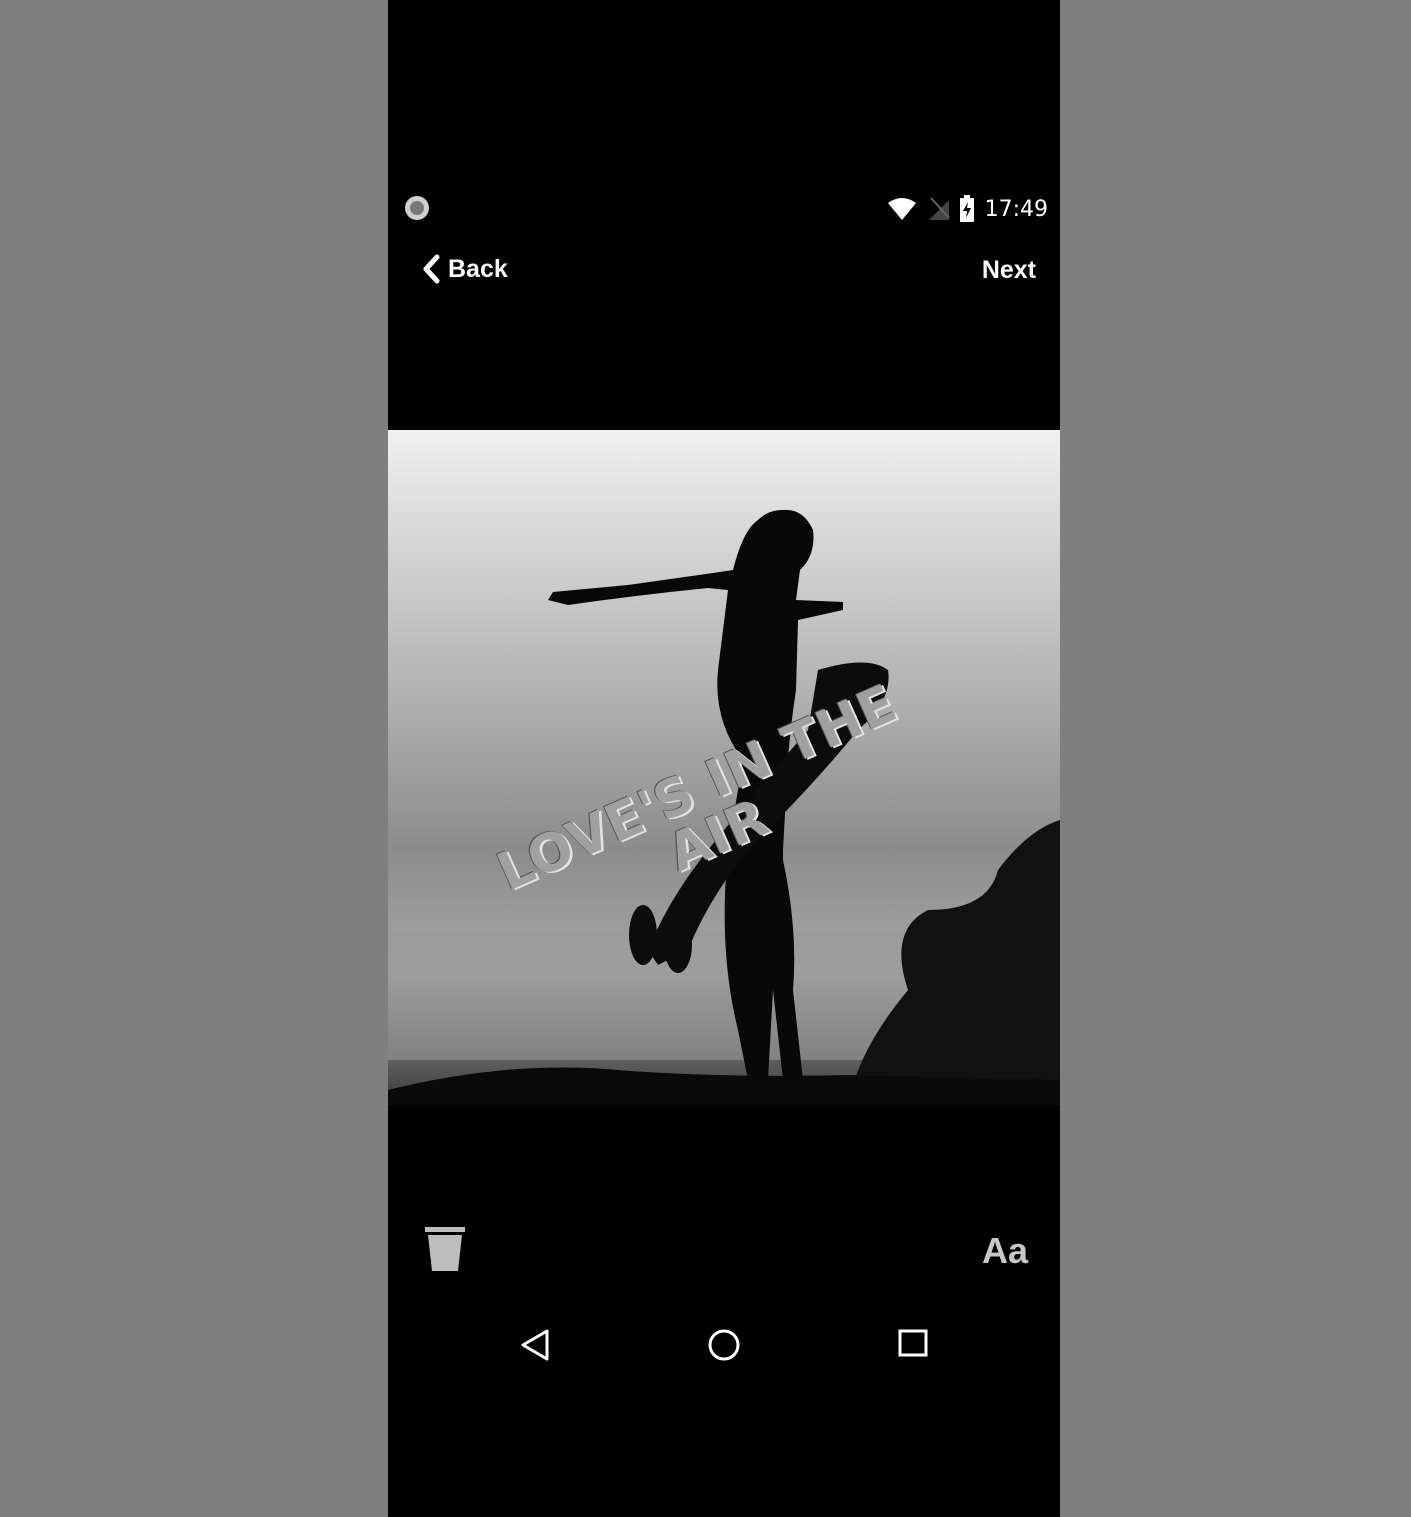  I want to click on nav-home-icon, so click(724, 1345).